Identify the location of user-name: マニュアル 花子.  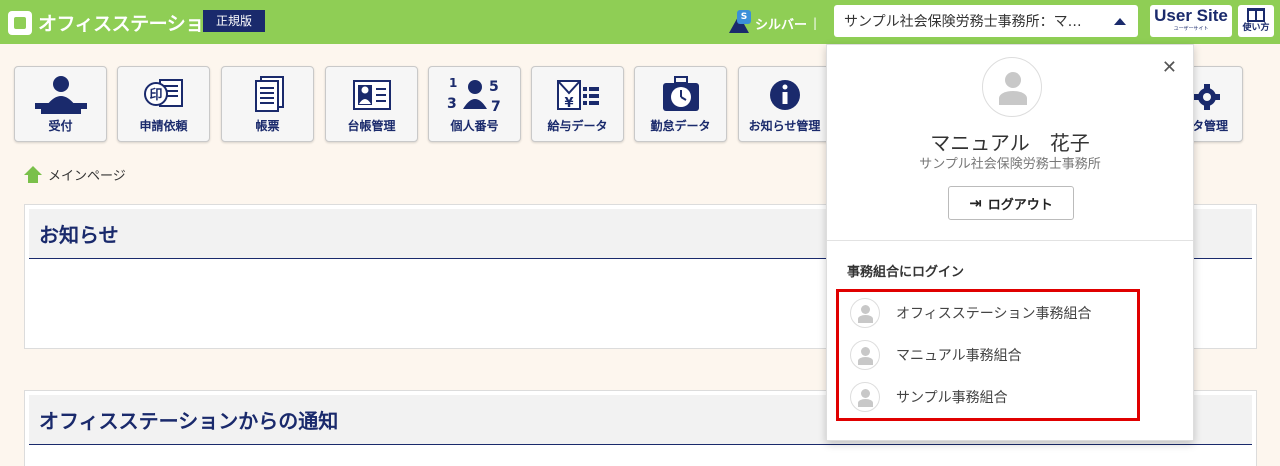
(1010, 143).